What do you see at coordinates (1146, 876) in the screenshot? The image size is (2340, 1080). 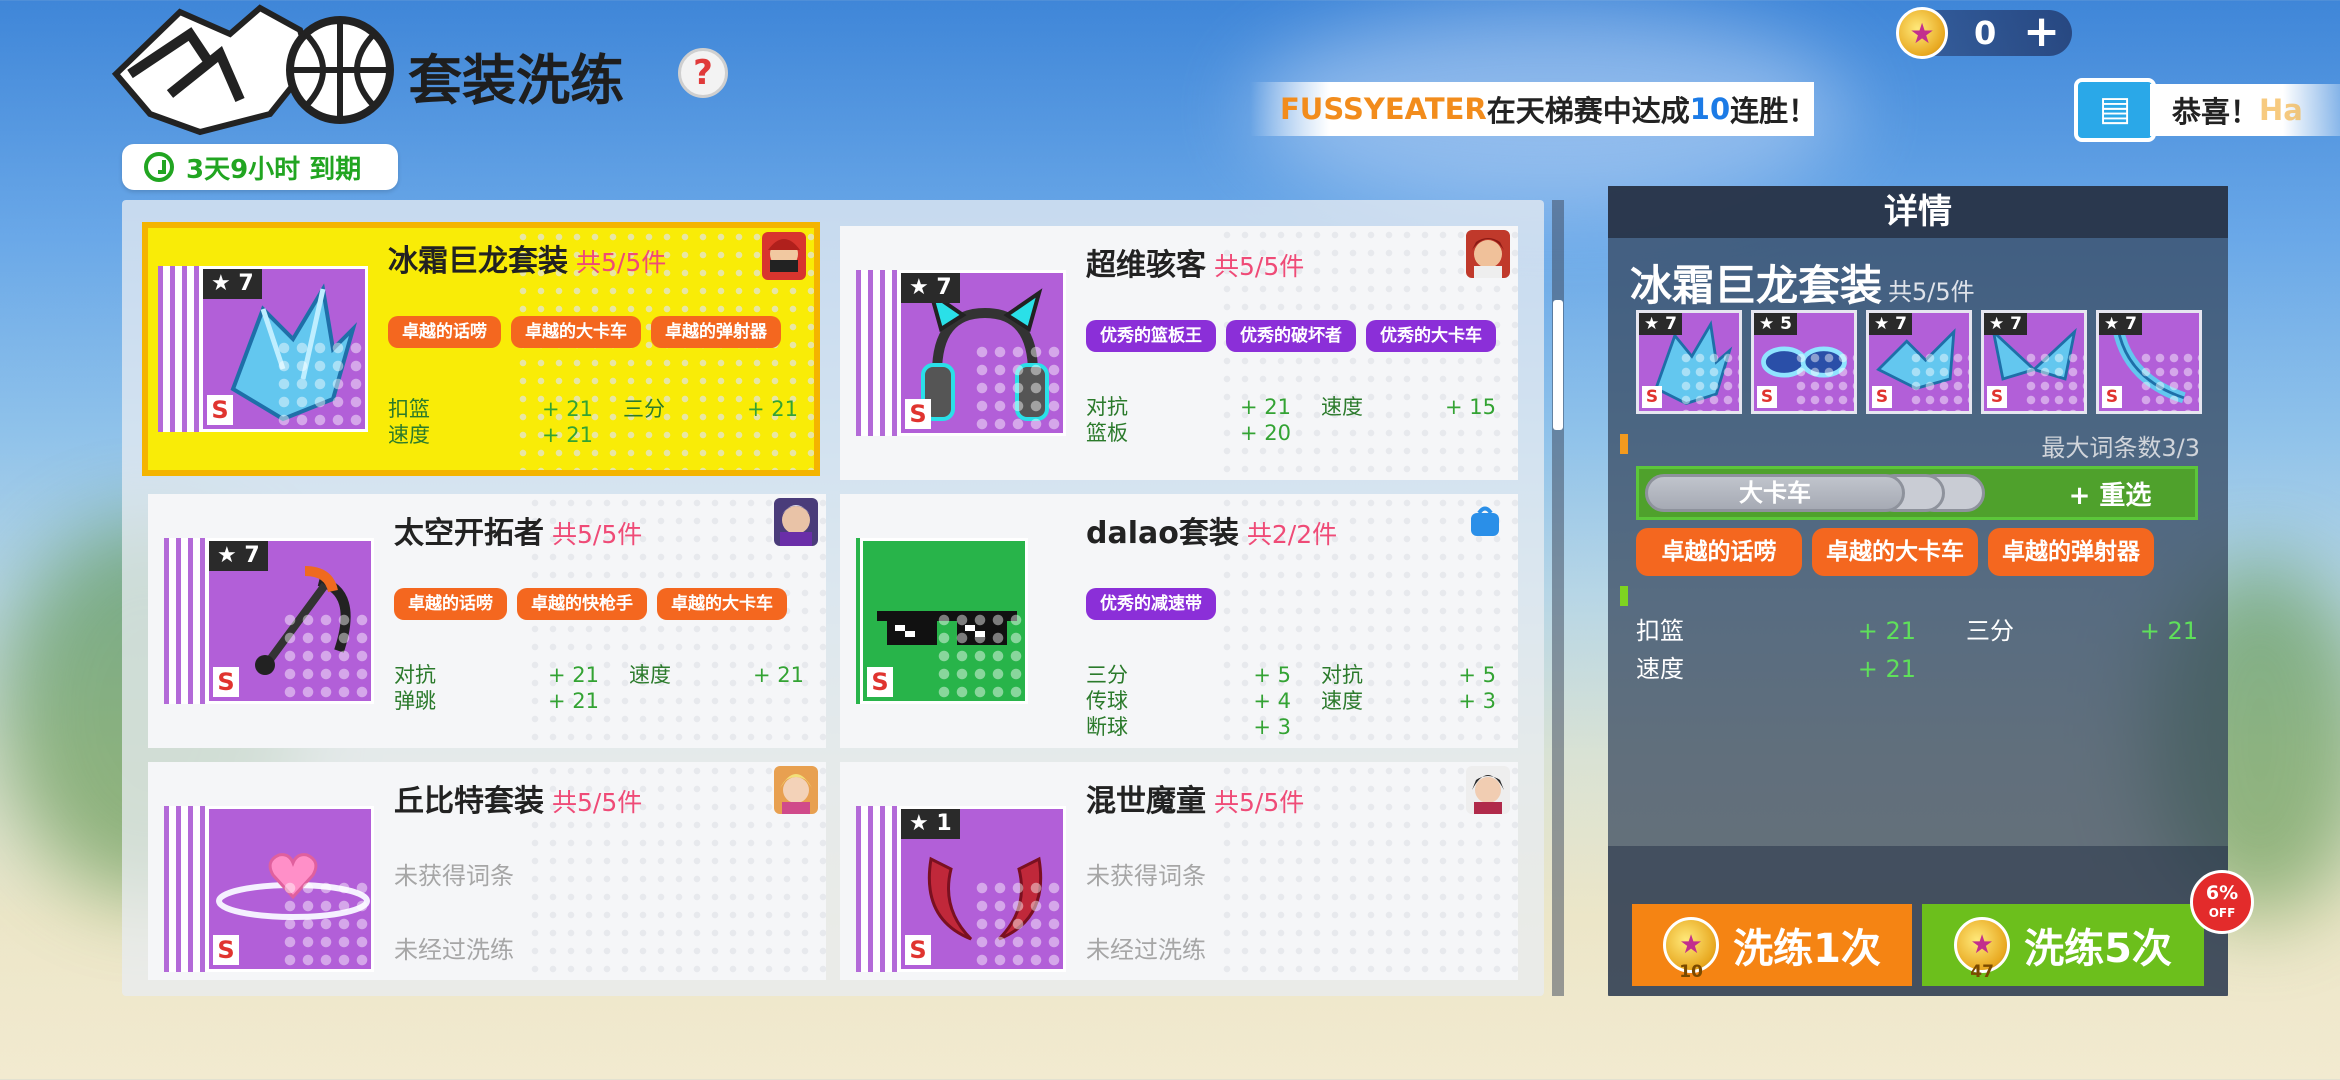 I see `no-entry-text: 未获得词条` at bounding box center [1146, 876].